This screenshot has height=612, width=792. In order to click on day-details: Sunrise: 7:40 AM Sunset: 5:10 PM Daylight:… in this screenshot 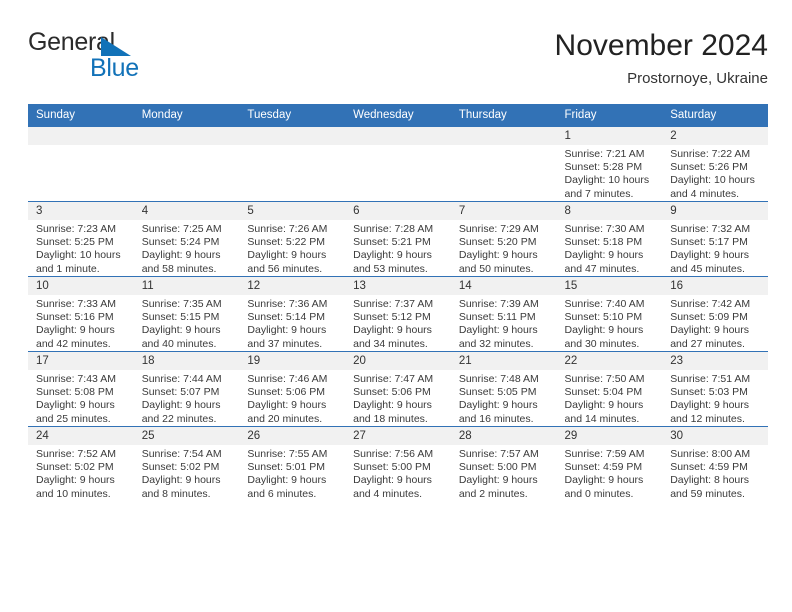, I will do `click(610, 323)`.